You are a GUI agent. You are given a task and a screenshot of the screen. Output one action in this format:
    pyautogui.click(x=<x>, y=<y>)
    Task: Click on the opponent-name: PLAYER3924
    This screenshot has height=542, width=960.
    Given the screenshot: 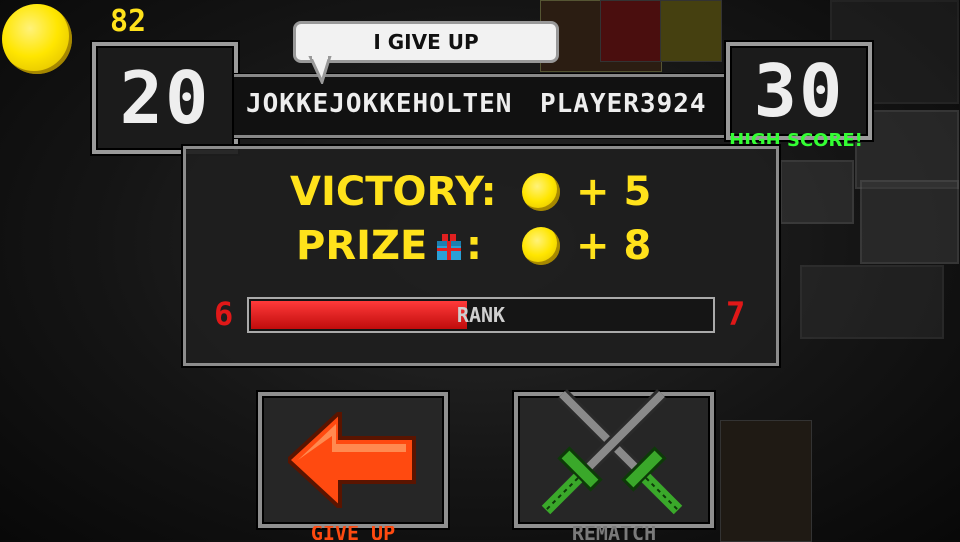 What is the action you would take?
    pyautogui.click(x=623, y=104)
    